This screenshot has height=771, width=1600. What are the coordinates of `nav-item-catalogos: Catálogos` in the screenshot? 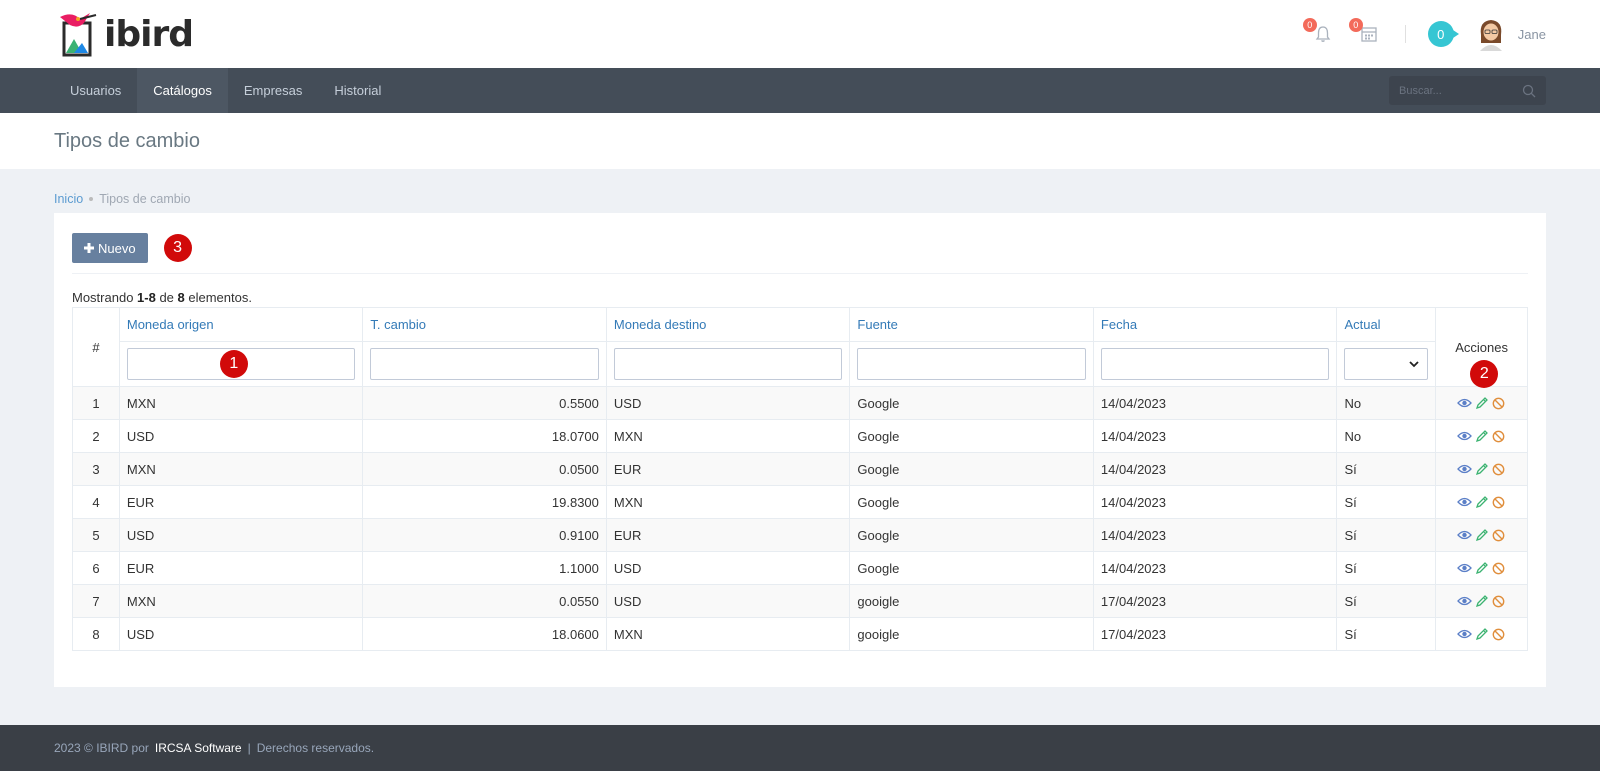 It's located at (182, 90).